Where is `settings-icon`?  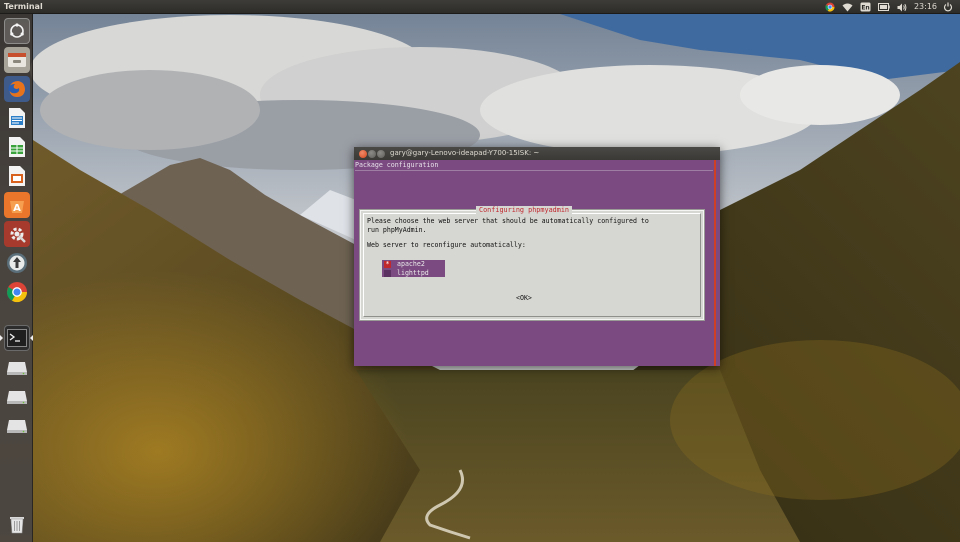
settings-icon is located at coordinates (17, 234).